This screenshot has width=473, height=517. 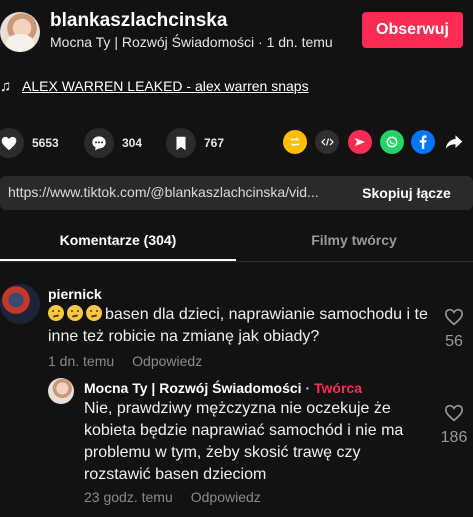 I want to click on tab-creator-videos: Filmy twórcy, so click(x=354, y=240).